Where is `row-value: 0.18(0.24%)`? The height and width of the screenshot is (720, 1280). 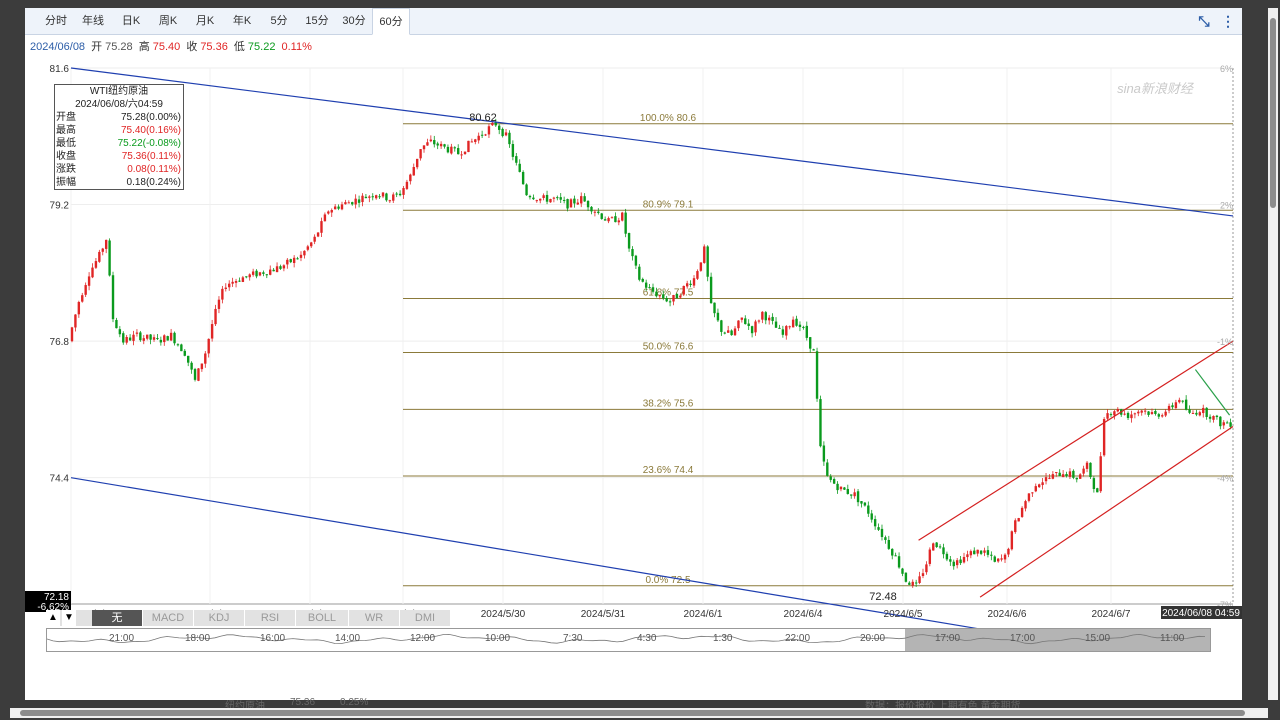 row-value: 0.18(0.24%) is located at coordinates (153, 182).